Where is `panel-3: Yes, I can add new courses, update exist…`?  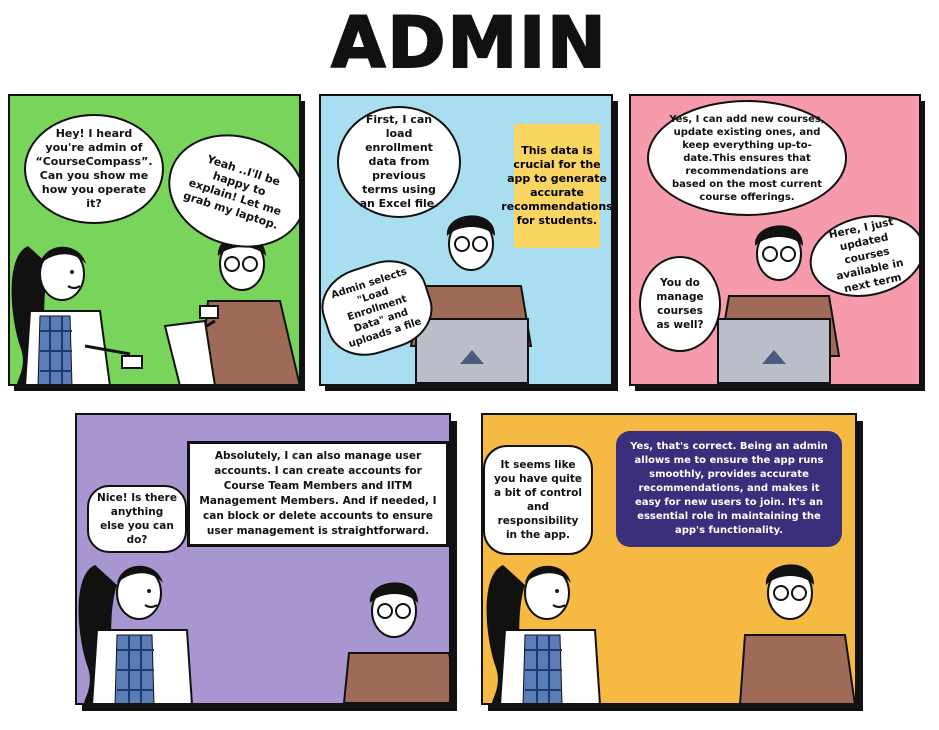 panel-3: Yes, I can add new courses, update exist… is located at coordinates (775, 240).